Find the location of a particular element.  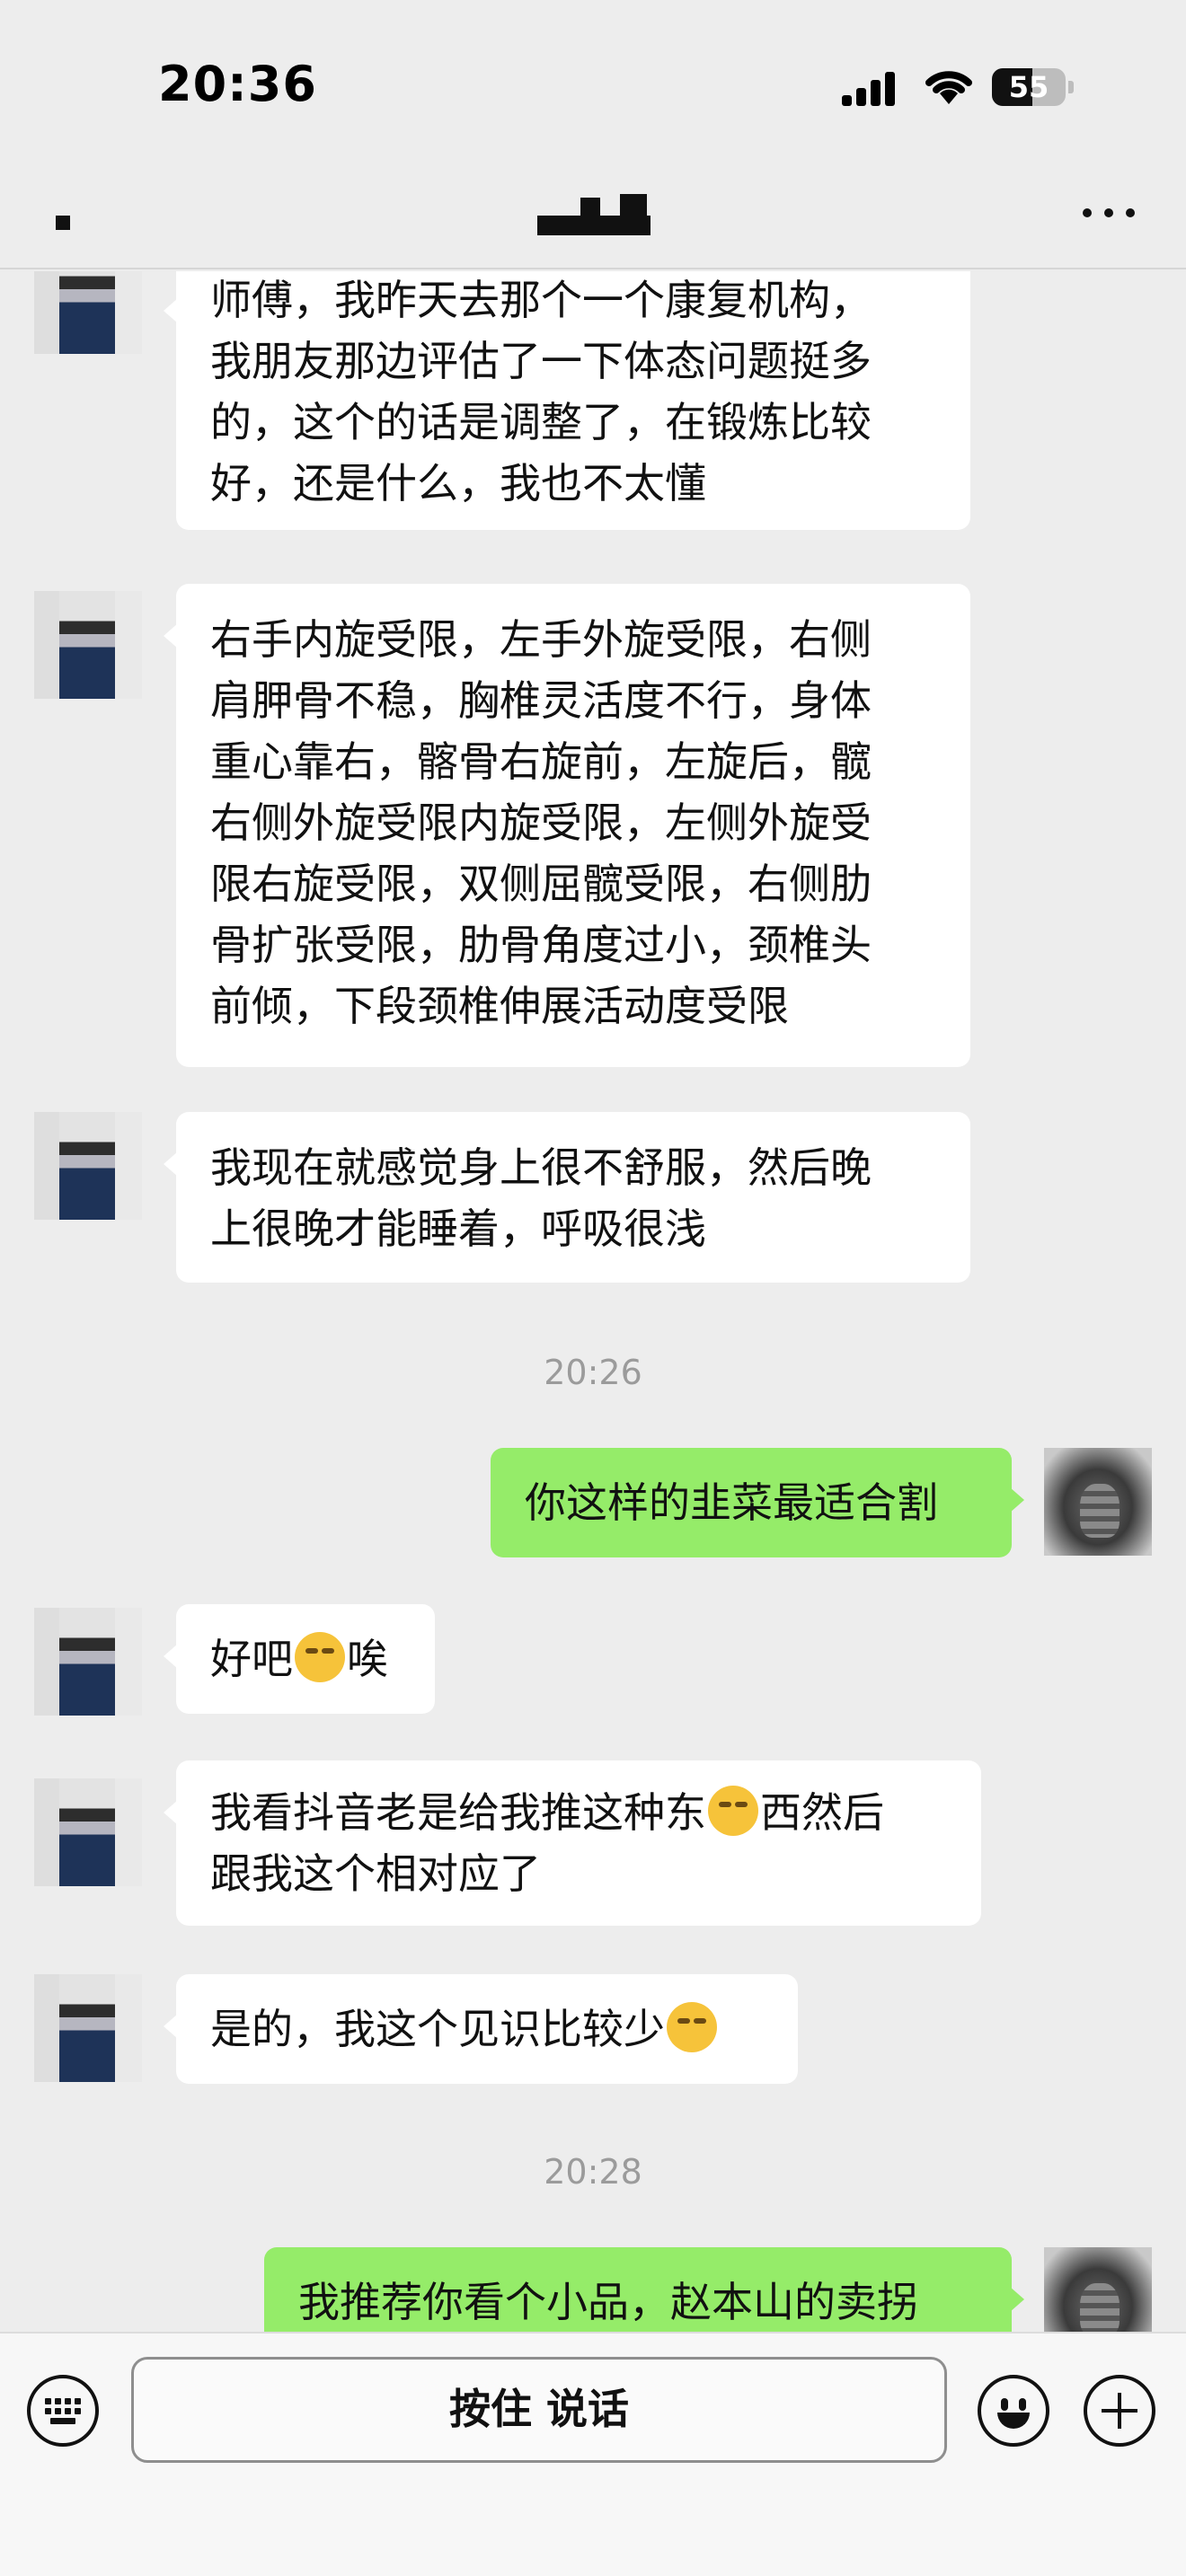

contact-name-redacted is located at coordinates (594, 216).